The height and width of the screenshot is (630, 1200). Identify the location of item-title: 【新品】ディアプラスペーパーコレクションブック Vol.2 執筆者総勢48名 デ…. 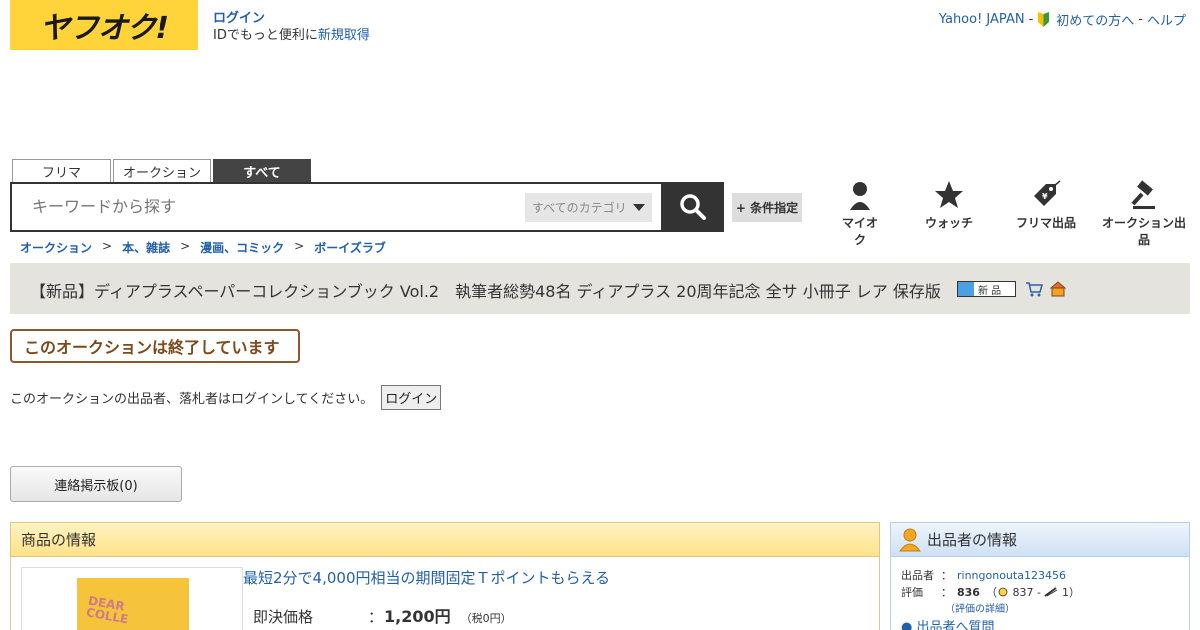
(485, 291).